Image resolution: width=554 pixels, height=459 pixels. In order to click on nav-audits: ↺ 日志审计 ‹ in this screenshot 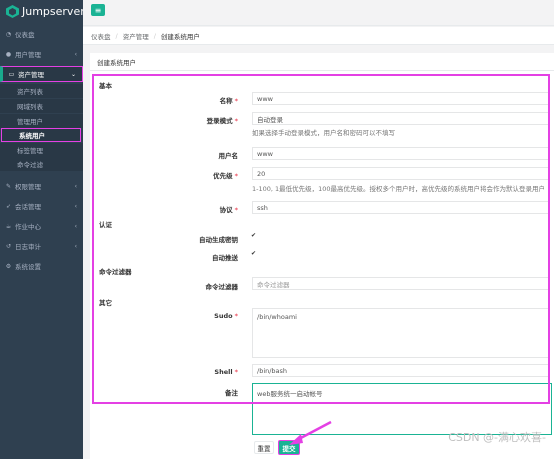, I will do `click(41, 246)`.